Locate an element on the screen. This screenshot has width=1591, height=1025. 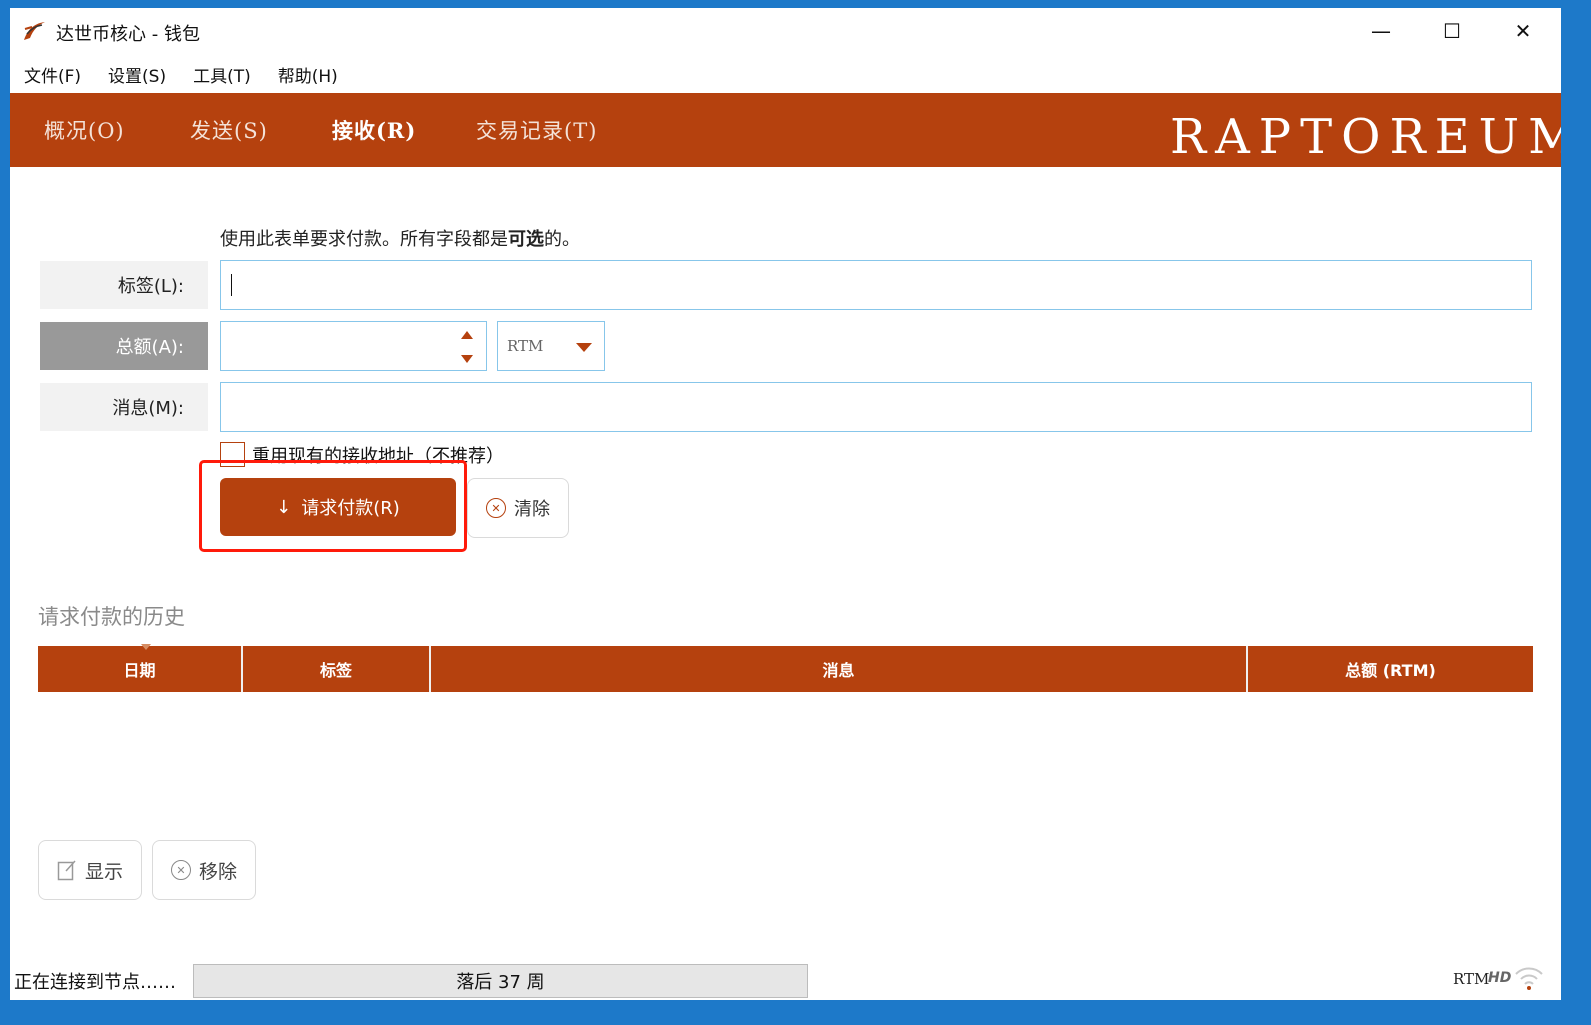
history-table-header: 日期 标签 消息 总额 (RTM) is located at coordinates (785, 669).